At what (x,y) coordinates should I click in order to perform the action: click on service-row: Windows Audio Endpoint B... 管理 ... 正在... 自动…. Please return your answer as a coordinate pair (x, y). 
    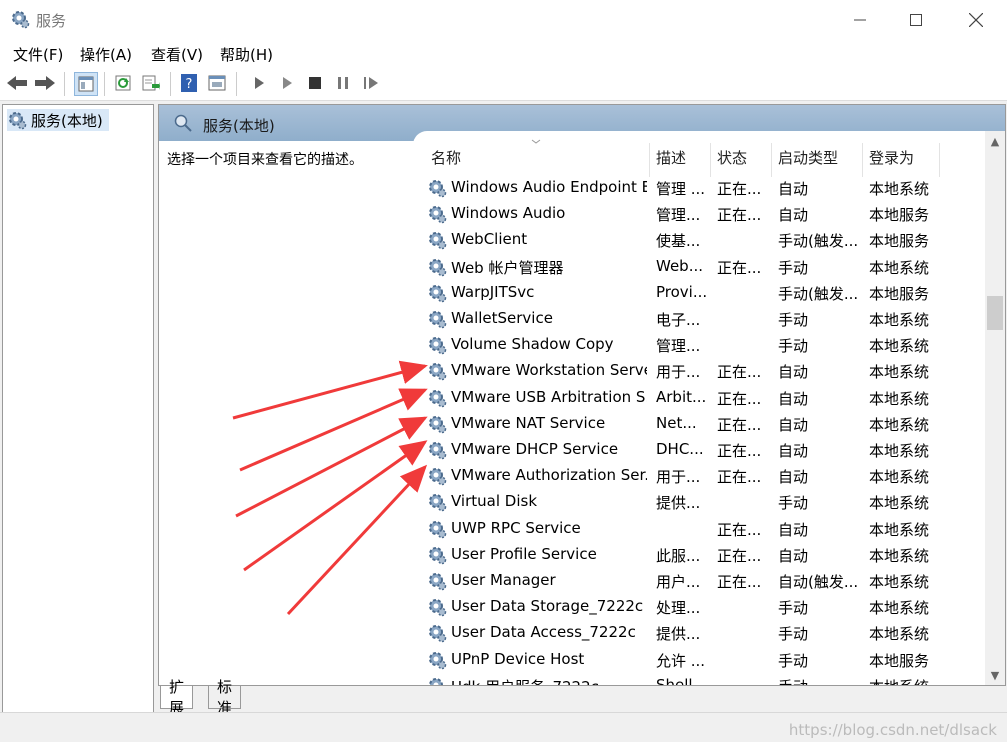
    Looking at the image, I should click on (698, 188).